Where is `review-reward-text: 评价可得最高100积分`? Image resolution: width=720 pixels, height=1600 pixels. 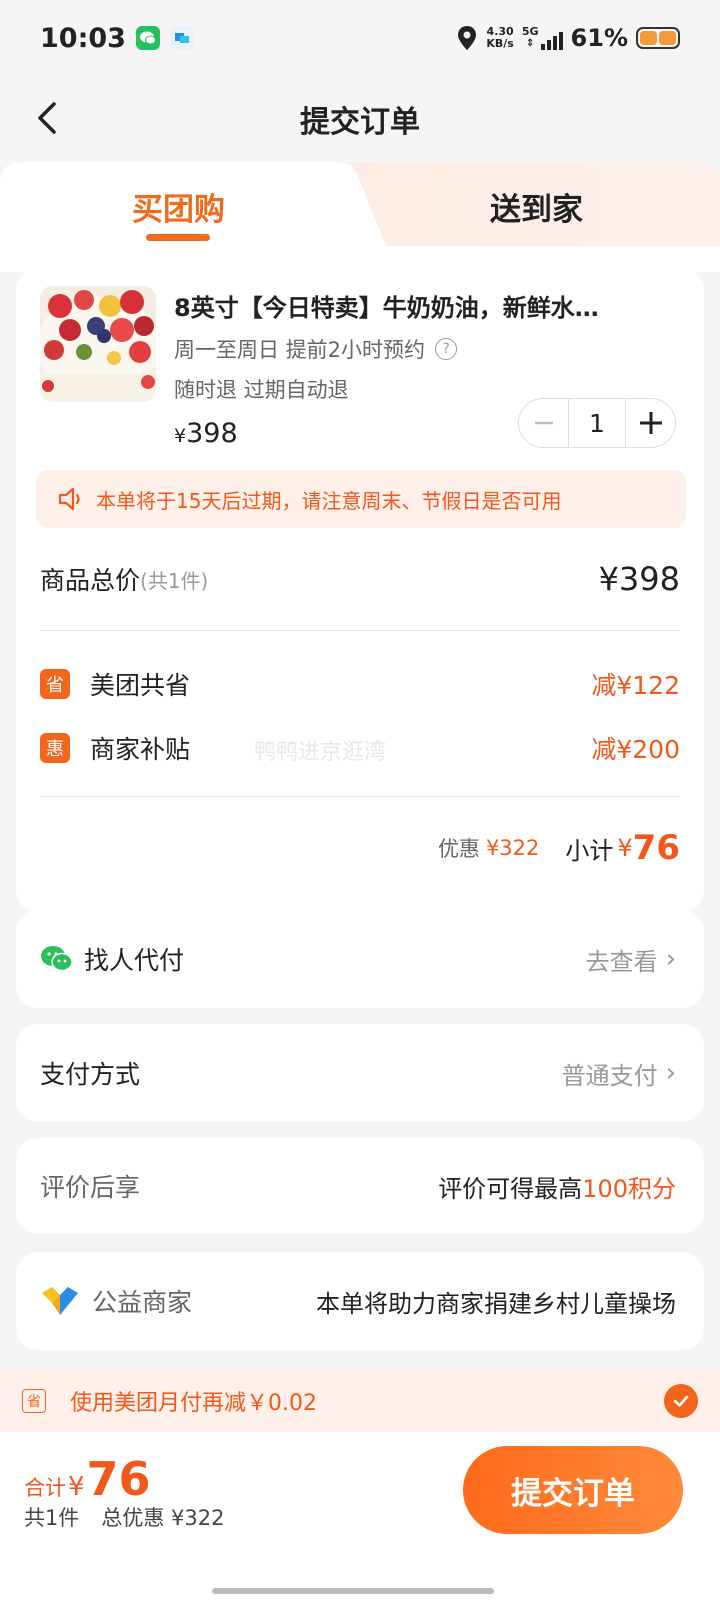
review-reward-text: 评价可得最高100积分 is located at coordinates (557, 1188).